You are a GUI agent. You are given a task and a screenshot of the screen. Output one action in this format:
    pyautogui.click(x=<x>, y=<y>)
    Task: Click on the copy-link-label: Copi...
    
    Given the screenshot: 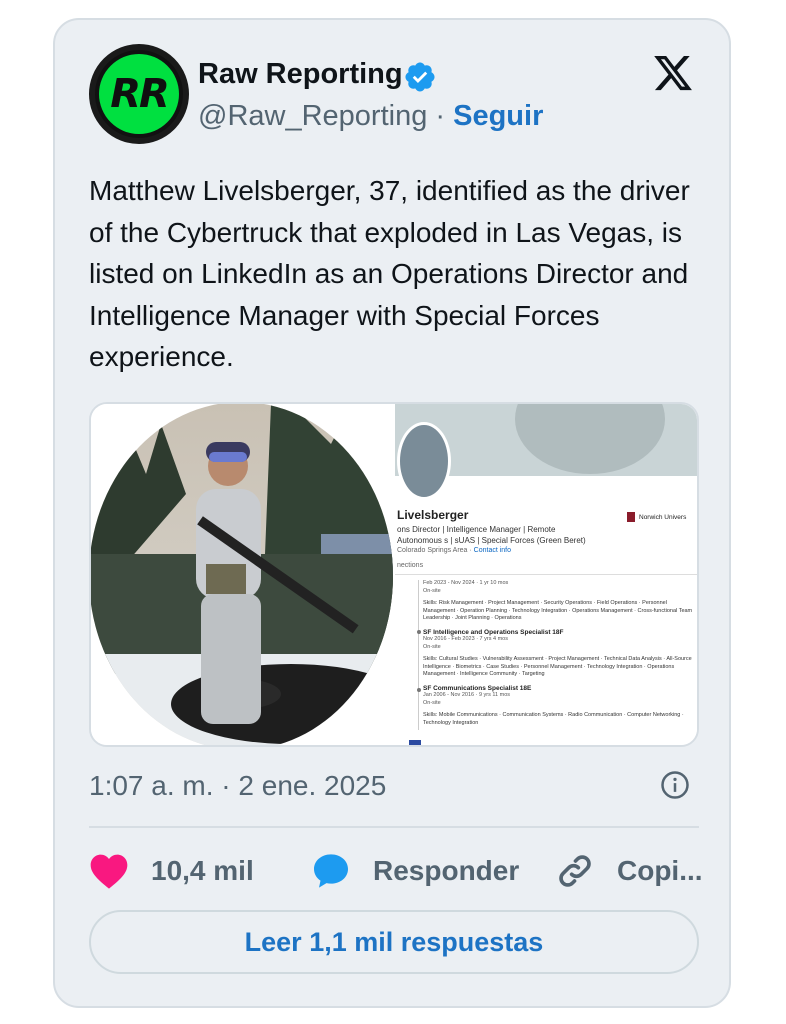 What is the action you would take?
    pyautogui.click(x=660, y=870)
    